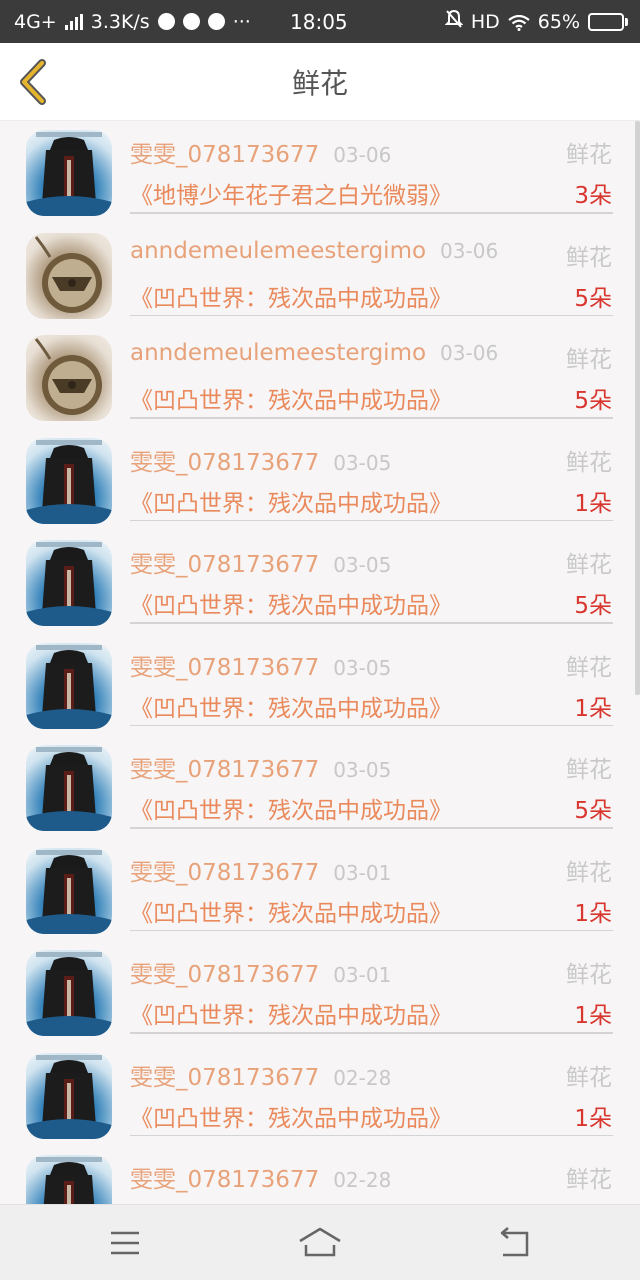 The image size is (640, 1280). Describe the element at coordinates (320, 480) in the screenshot. I see `list-item: 雯雯_078173677 03-05 鲜花《凹凸世界：残次品中成功品》 1朵` at that location.